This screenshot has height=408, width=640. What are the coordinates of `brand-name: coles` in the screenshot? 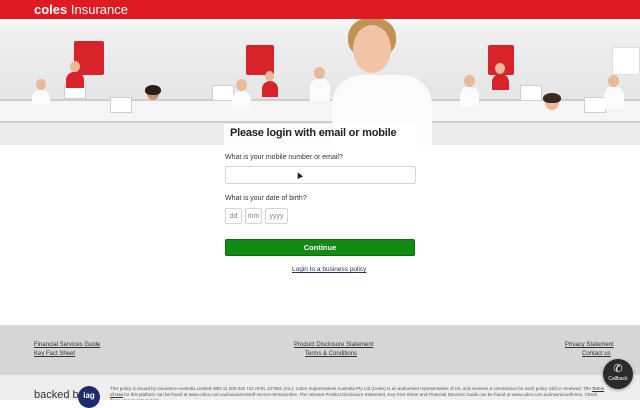 It's located at (51, 9).